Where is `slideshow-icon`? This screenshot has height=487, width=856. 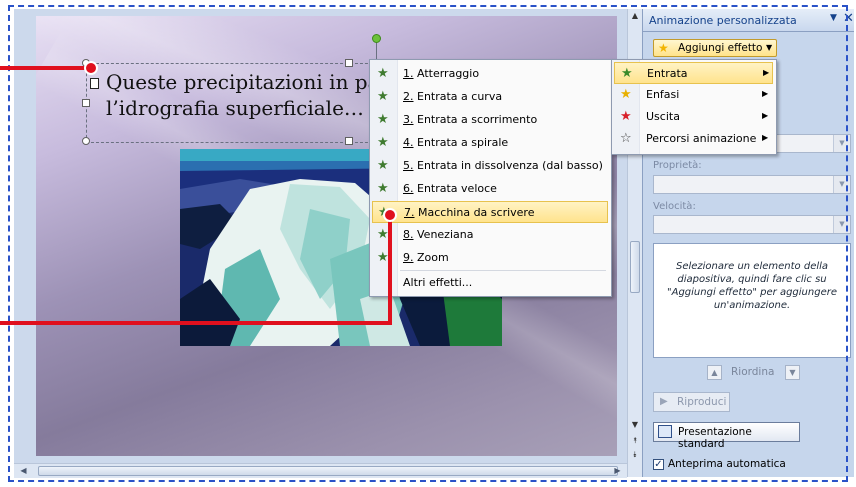 slideshow-icon is located at coordinates (665, 431).